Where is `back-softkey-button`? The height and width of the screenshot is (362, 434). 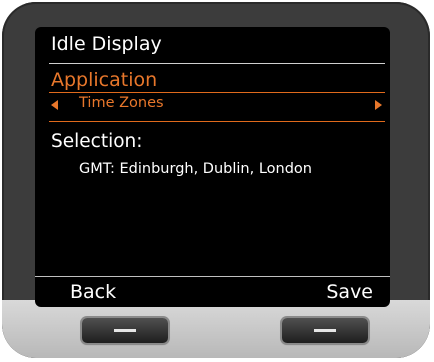
back-softkey-button is located at coordinates (125, 330).